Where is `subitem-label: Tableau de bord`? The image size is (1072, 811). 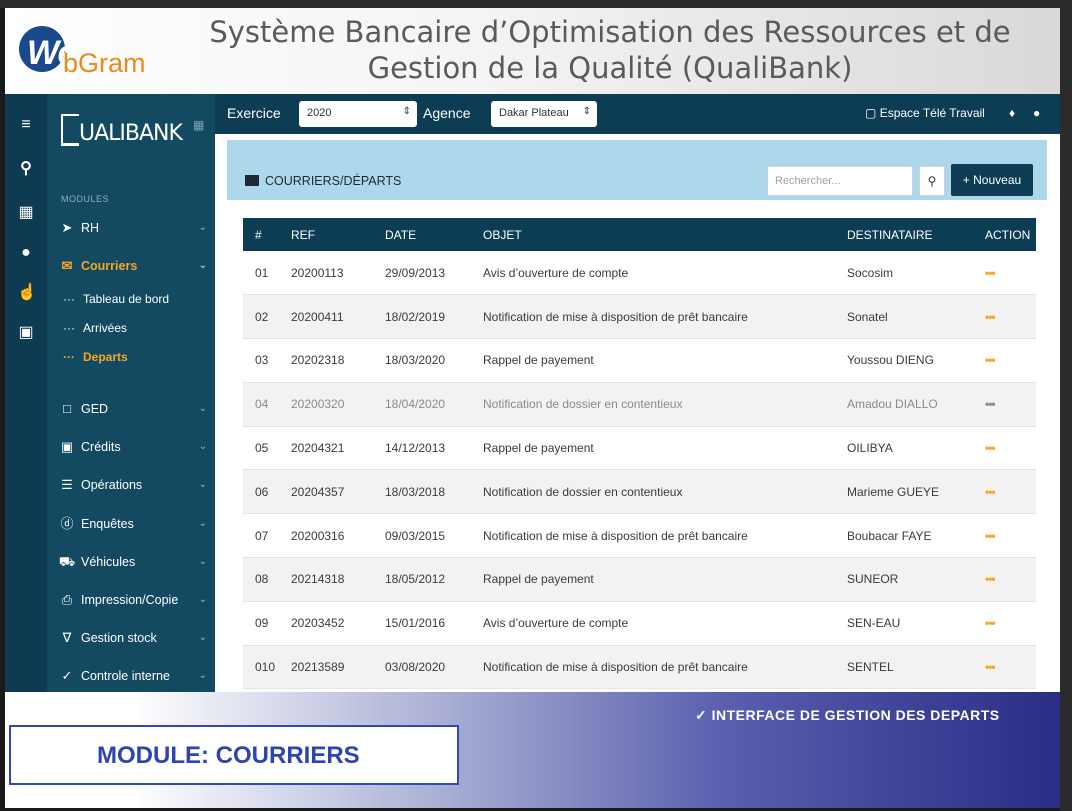 subitem-label: Tableau de bord is located at coordinates (126, 299).